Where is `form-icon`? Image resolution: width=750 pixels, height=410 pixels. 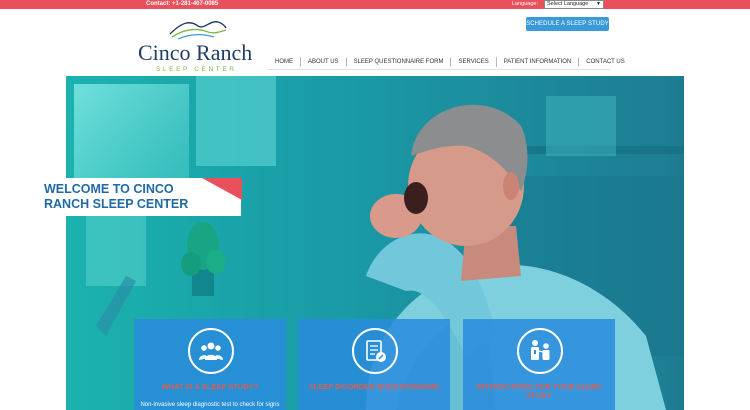 form-icon is located at coordinates (375, 351).